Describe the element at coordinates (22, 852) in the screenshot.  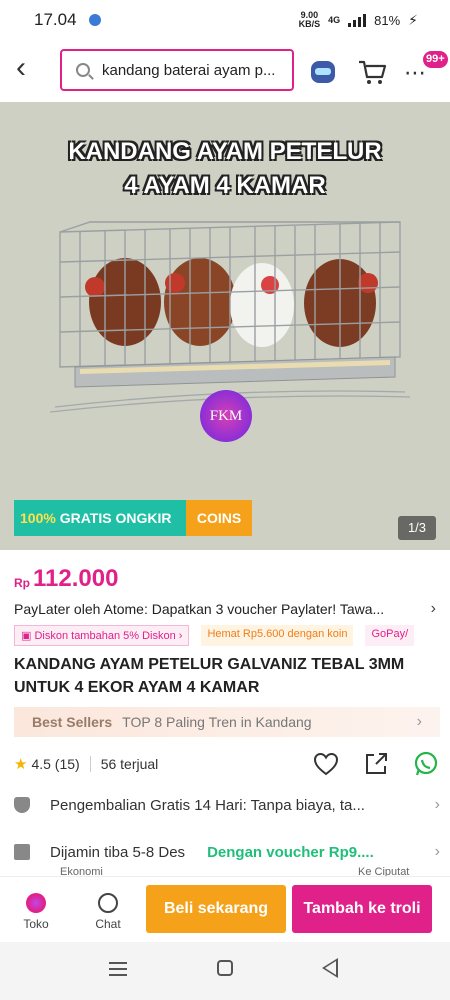
I see `delivery-icon` at that location.